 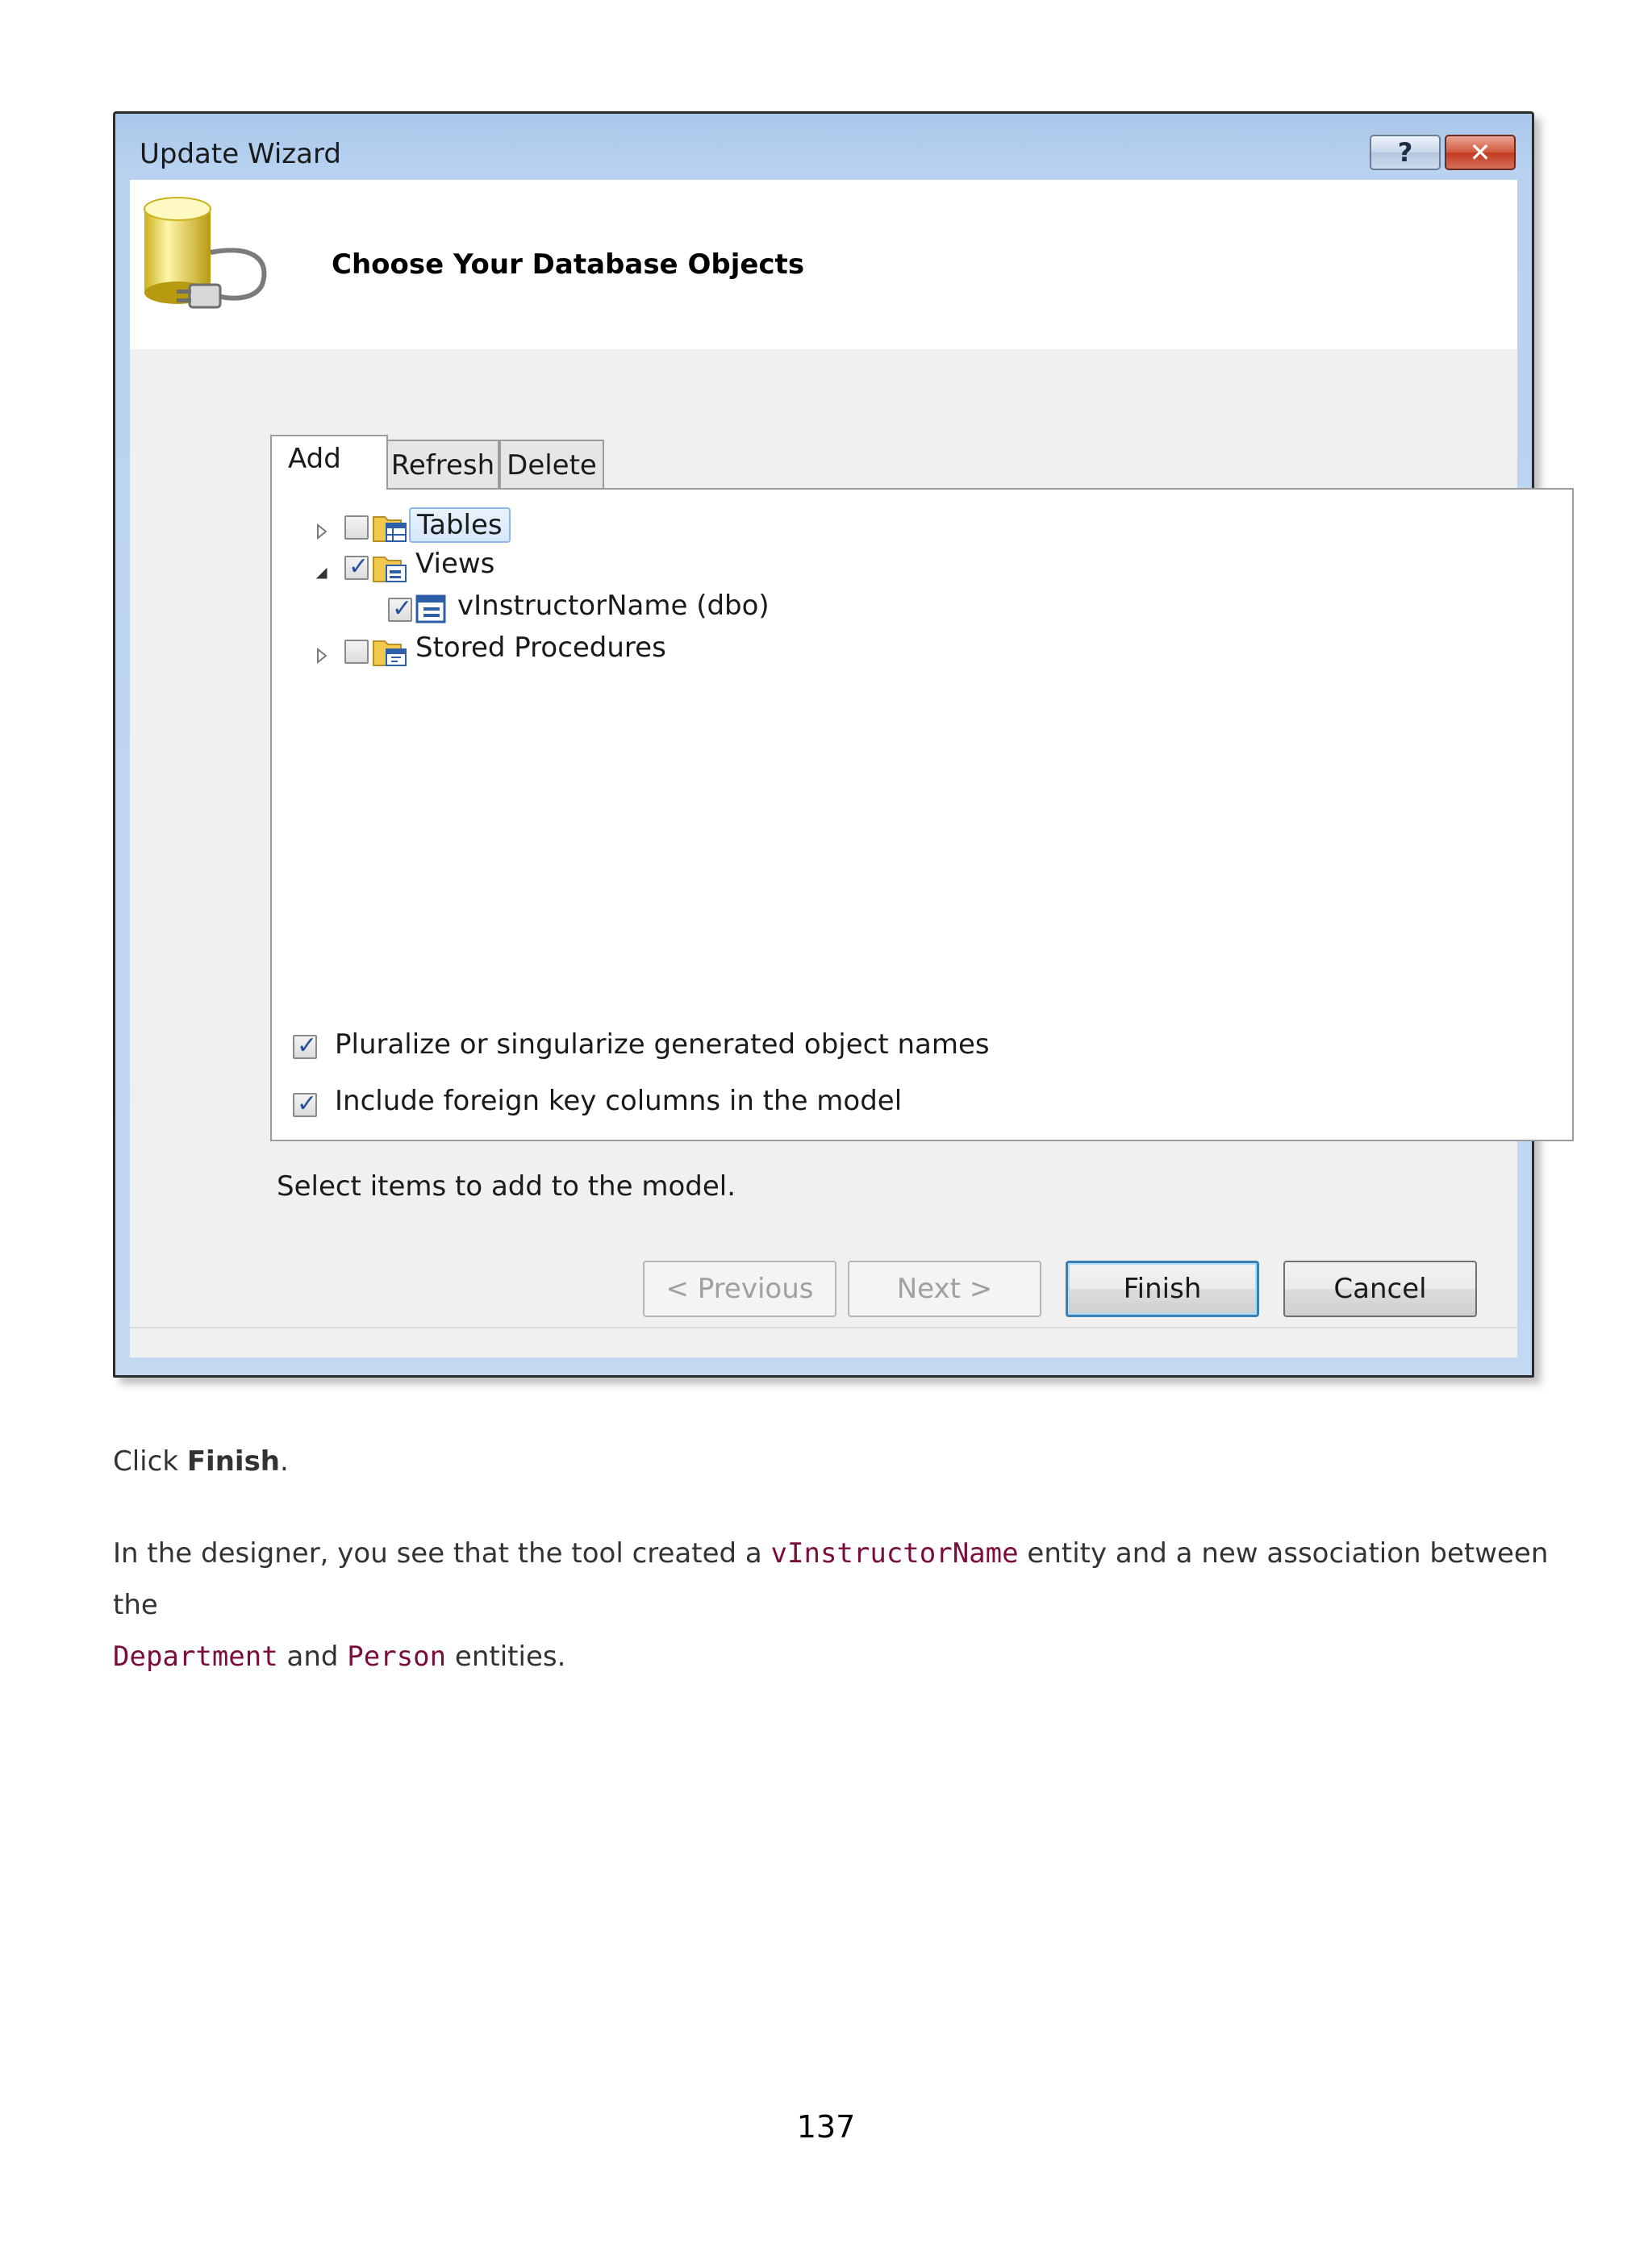 I want to click on vinstructorname-checkbox, so click(x=400, y=608).